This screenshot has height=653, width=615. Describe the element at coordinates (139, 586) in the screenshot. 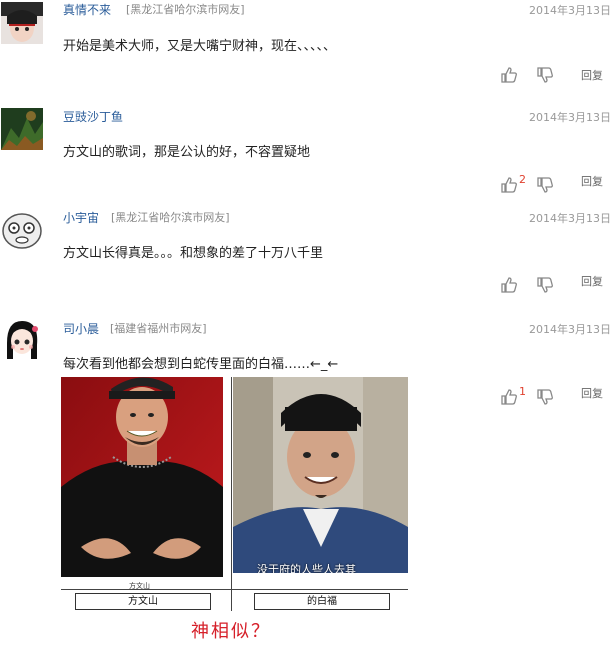

I see `left-small-caption: 方文山` at that location.